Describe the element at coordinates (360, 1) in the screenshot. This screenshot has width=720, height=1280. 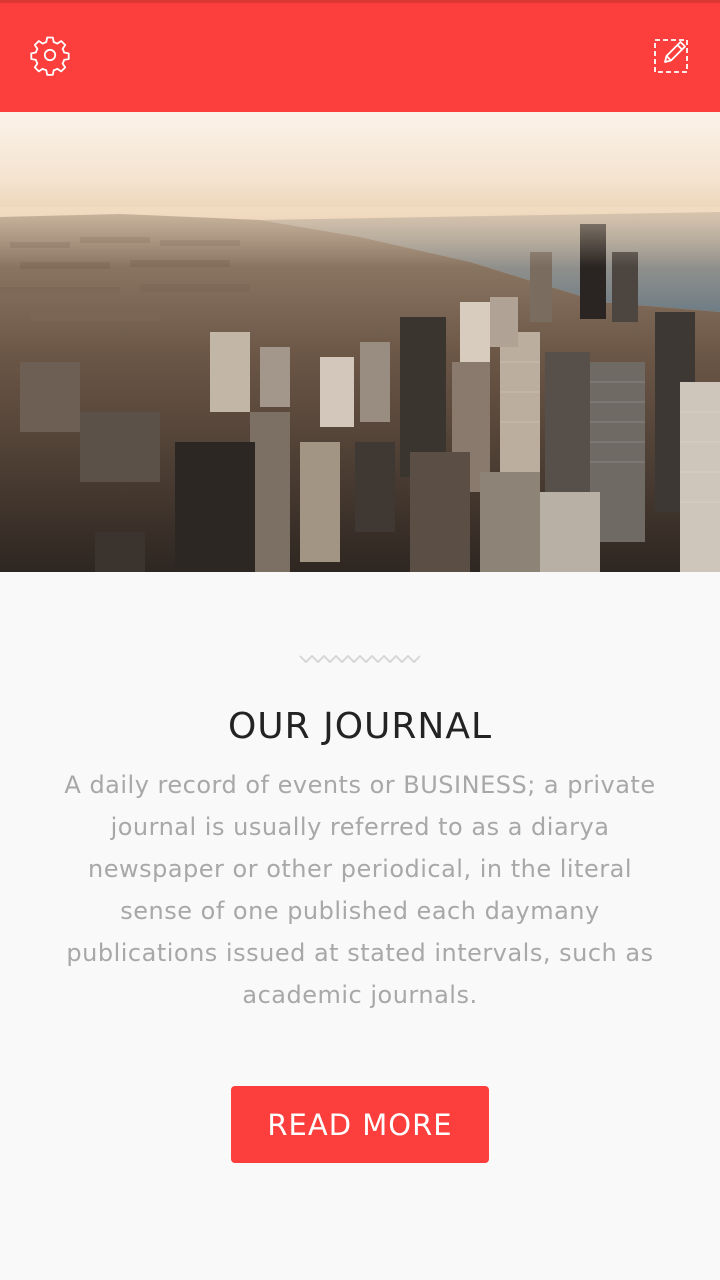
I see `status-shadow` at that location.